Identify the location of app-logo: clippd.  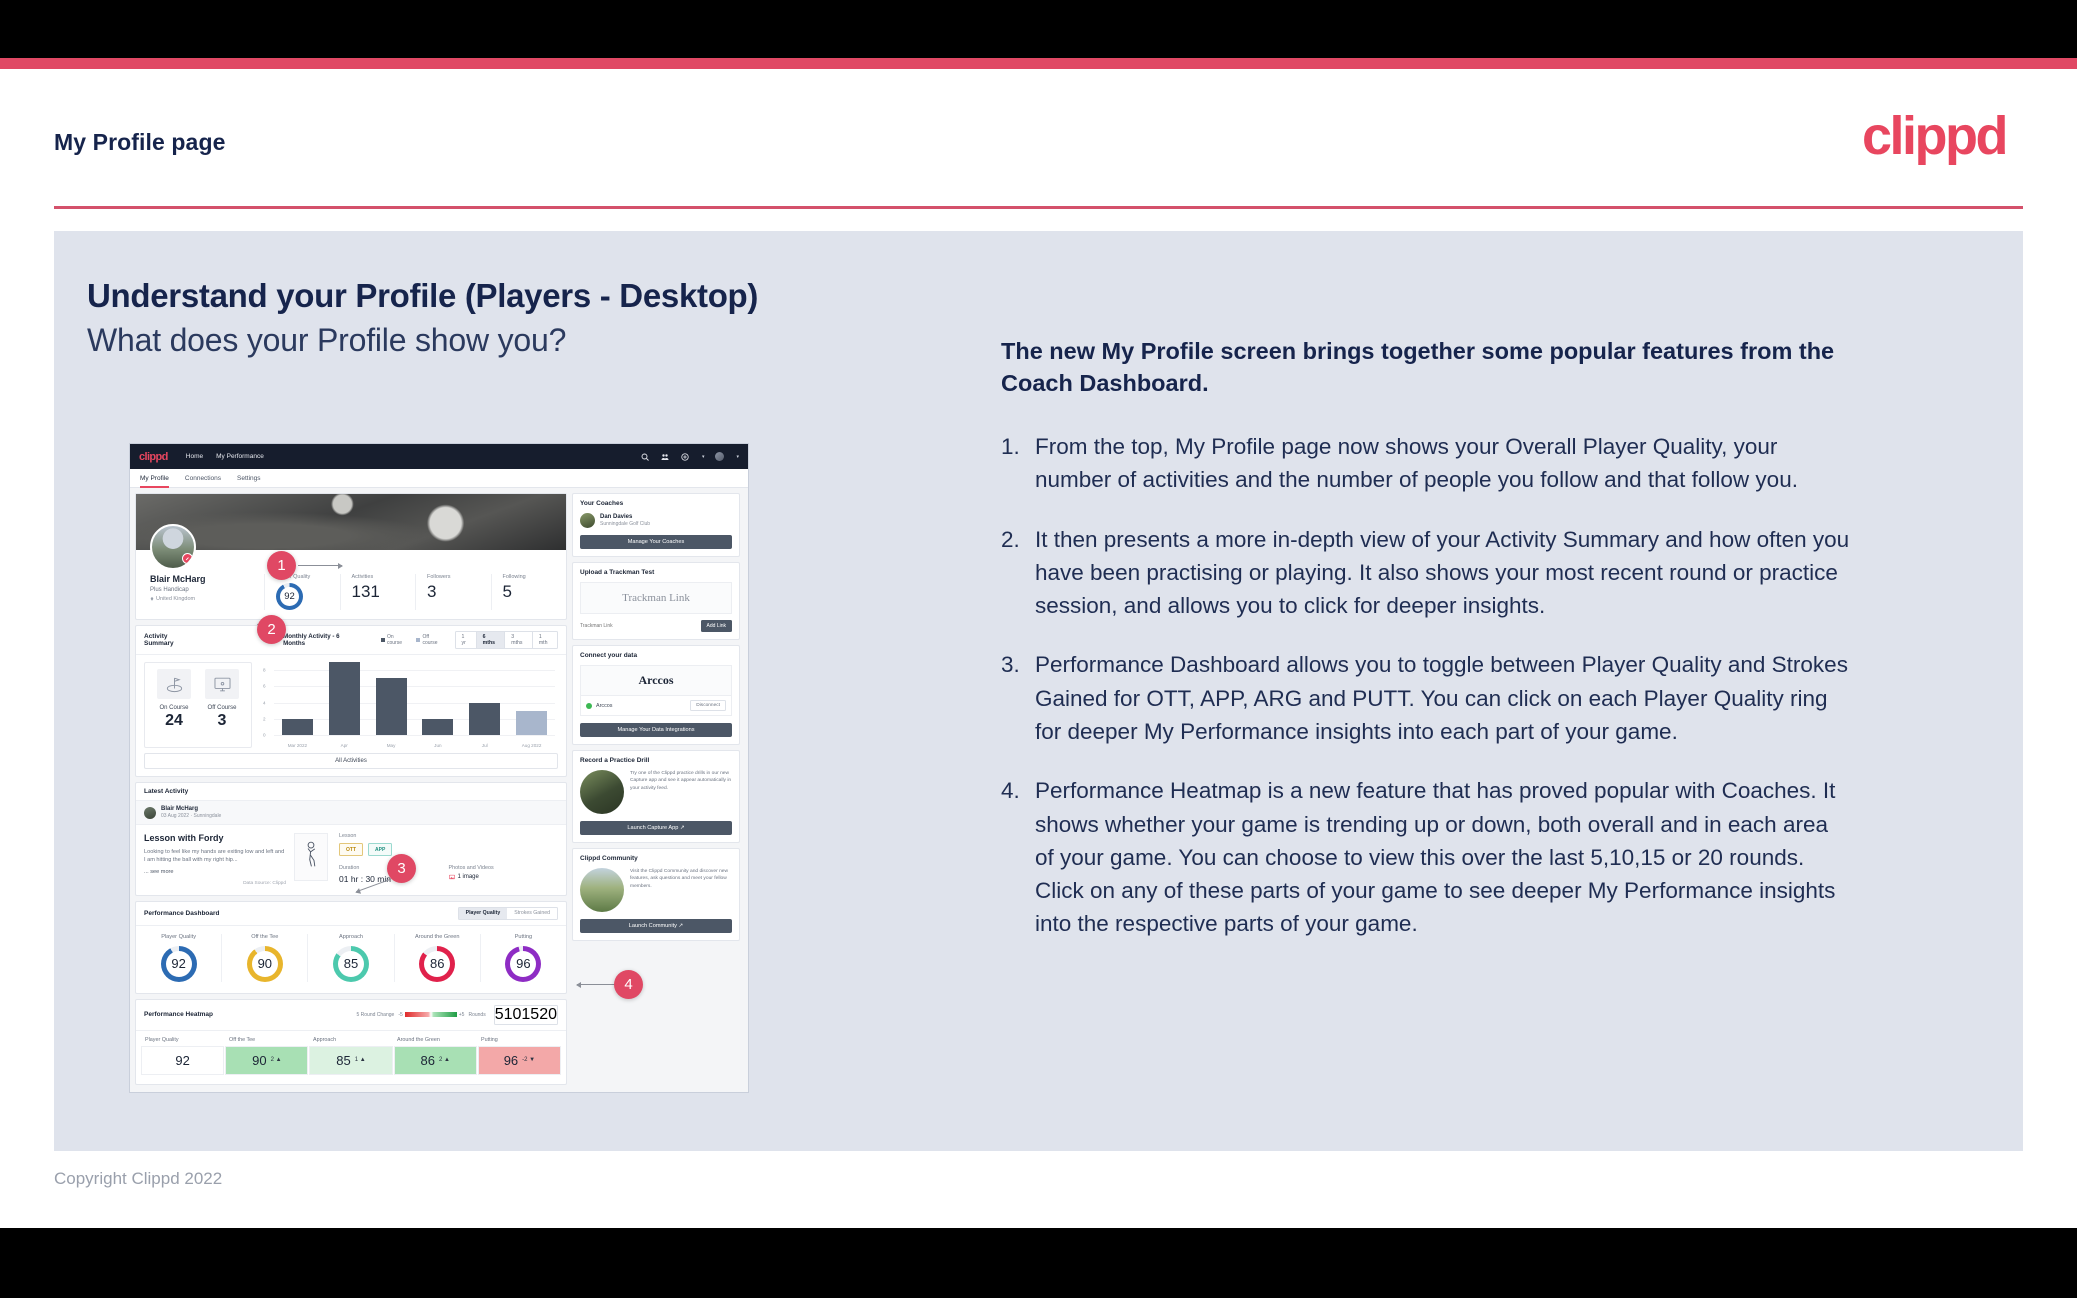
(153, 456).